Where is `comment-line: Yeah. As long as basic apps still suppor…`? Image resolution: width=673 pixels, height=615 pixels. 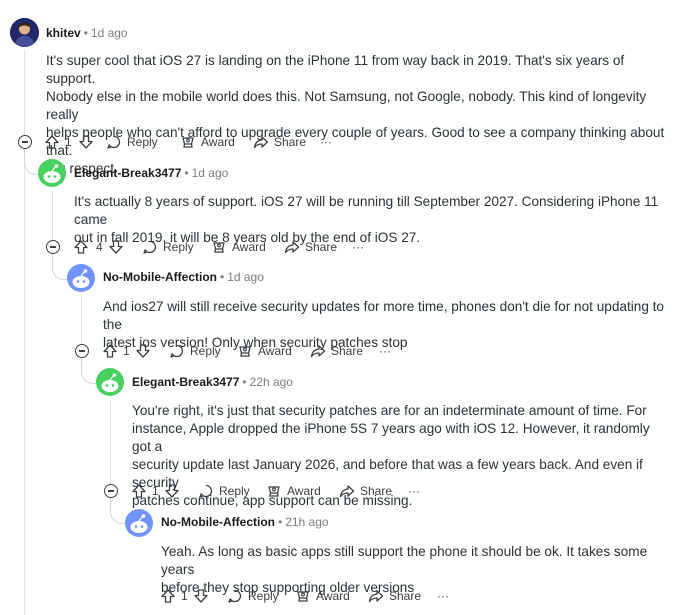
comment-line: Yeah. As long as basic apps still suppor… is located at coordinates (404, 560).